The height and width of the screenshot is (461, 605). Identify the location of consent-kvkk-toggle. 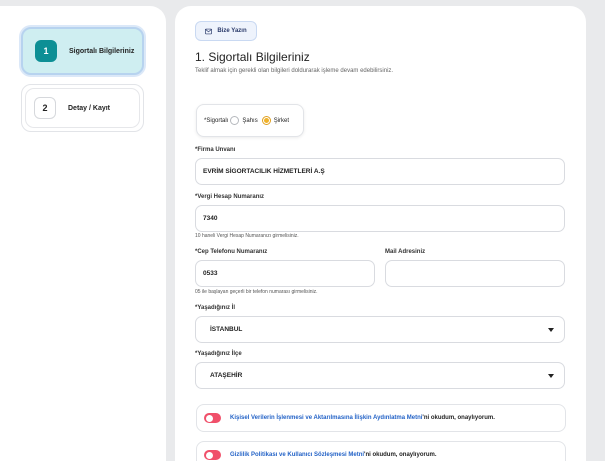
(212, 418).